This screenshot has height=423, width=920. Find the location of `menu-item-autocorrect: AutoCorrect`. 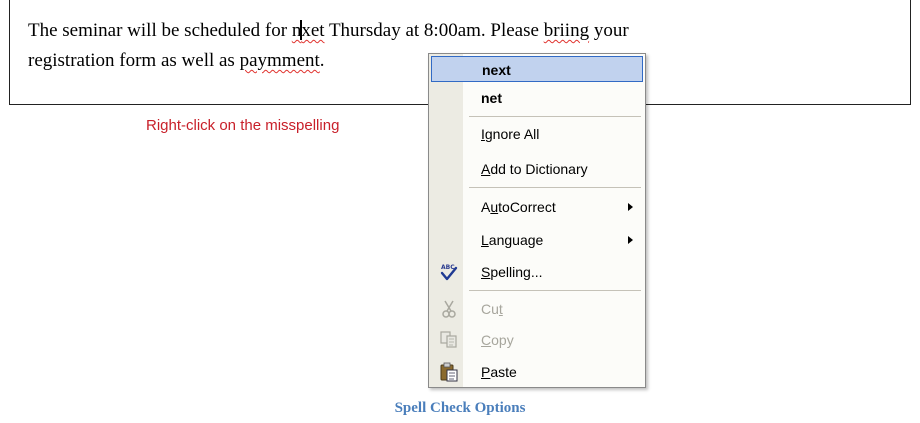

menu-item-autocorrect: AutoCorrect is located at coordinates (537, 207).